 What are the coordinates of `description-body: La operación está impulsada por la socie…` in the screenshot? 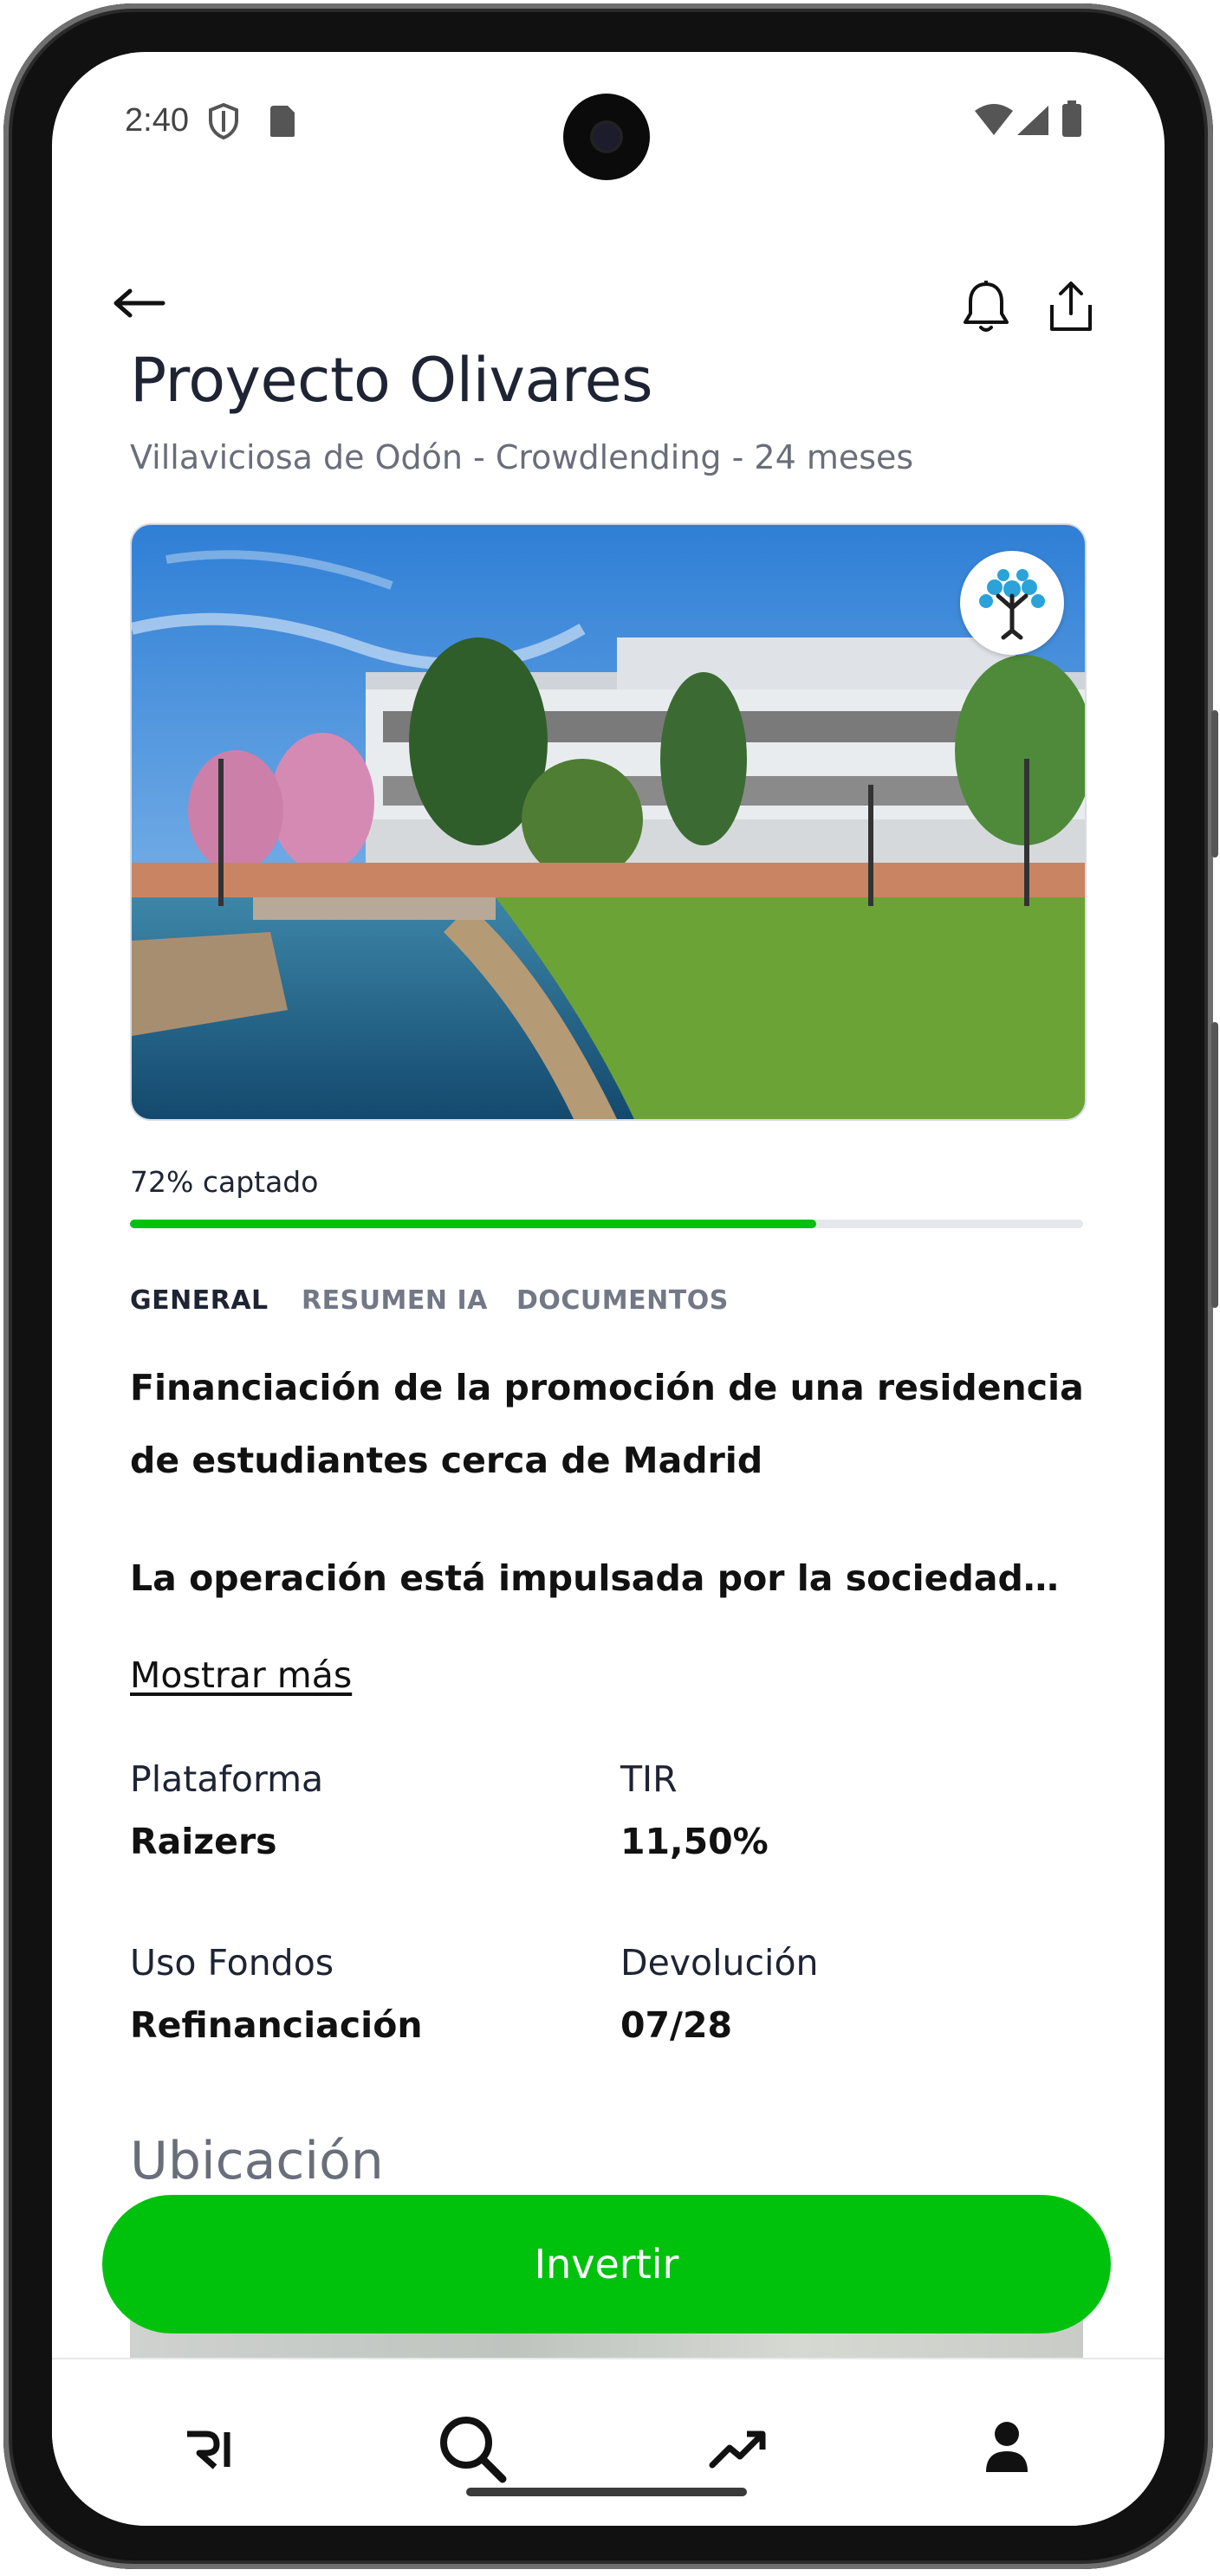 It's located at (594, 1578).